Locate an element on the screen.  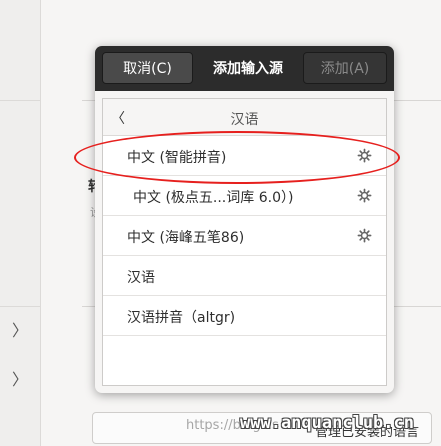
add-button: 添加(A) is located at coordinates (345, 68).